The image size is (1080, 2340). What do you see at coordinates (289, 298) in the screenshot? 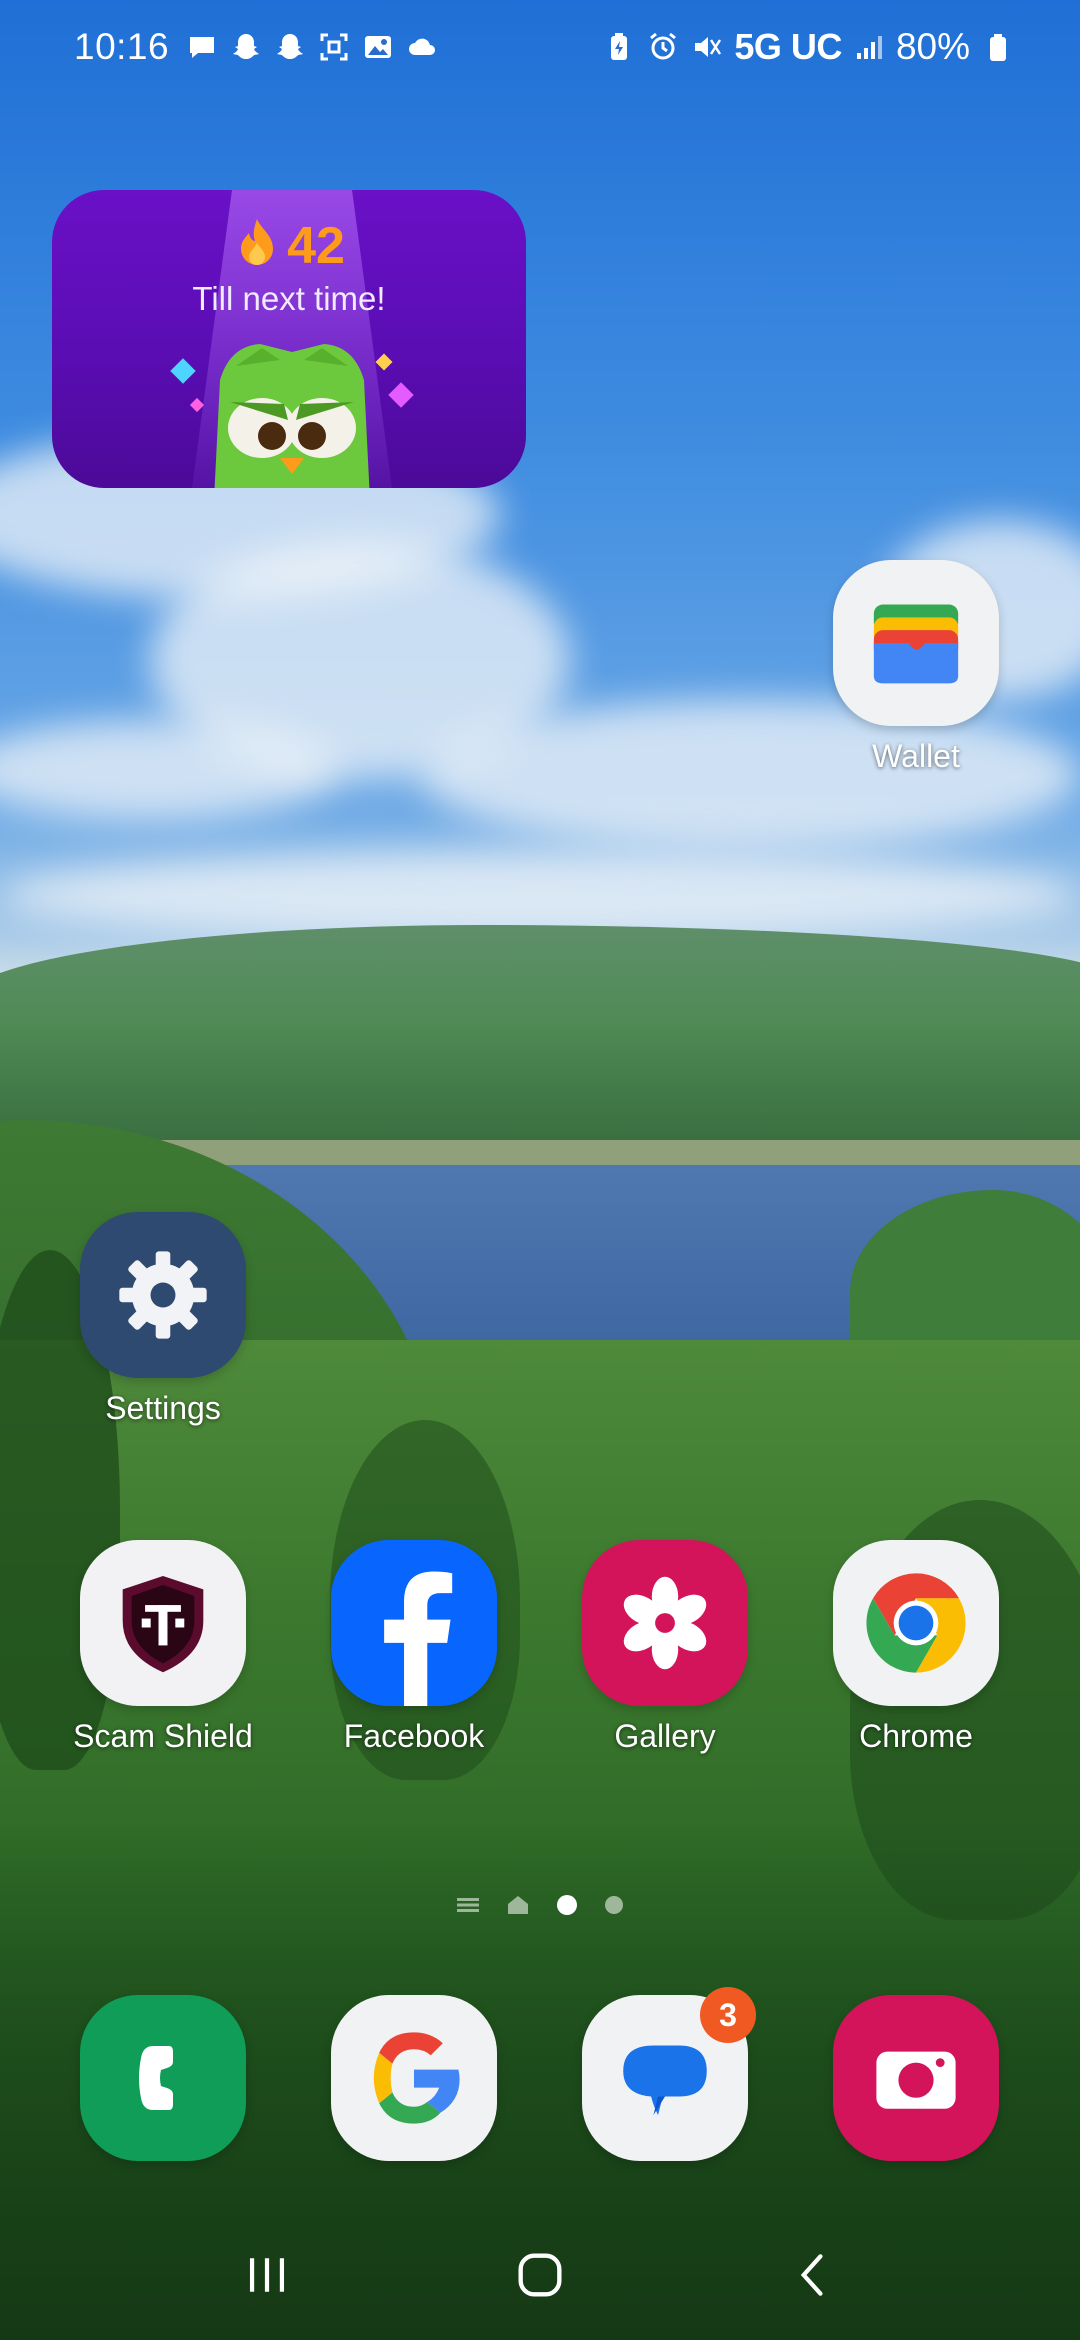
I see `widget-message: Till next time!` at bounding box center [289, 298].